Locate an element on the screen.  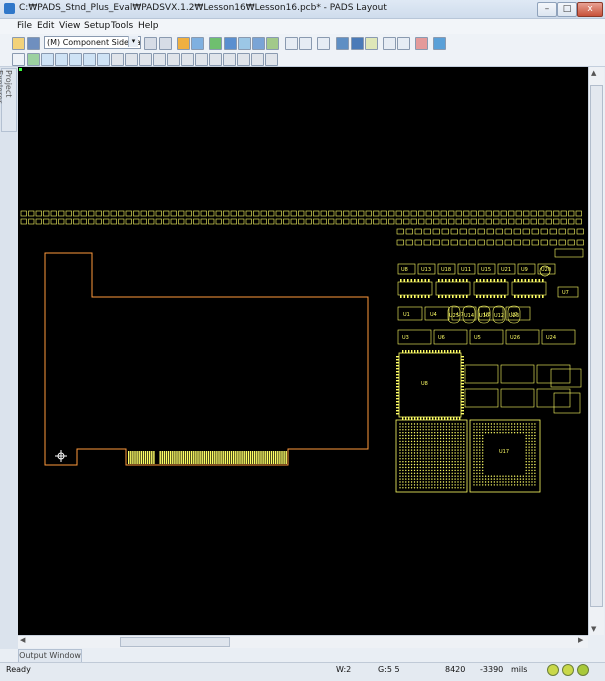
sort-icon is located at coordinates (243, 59).